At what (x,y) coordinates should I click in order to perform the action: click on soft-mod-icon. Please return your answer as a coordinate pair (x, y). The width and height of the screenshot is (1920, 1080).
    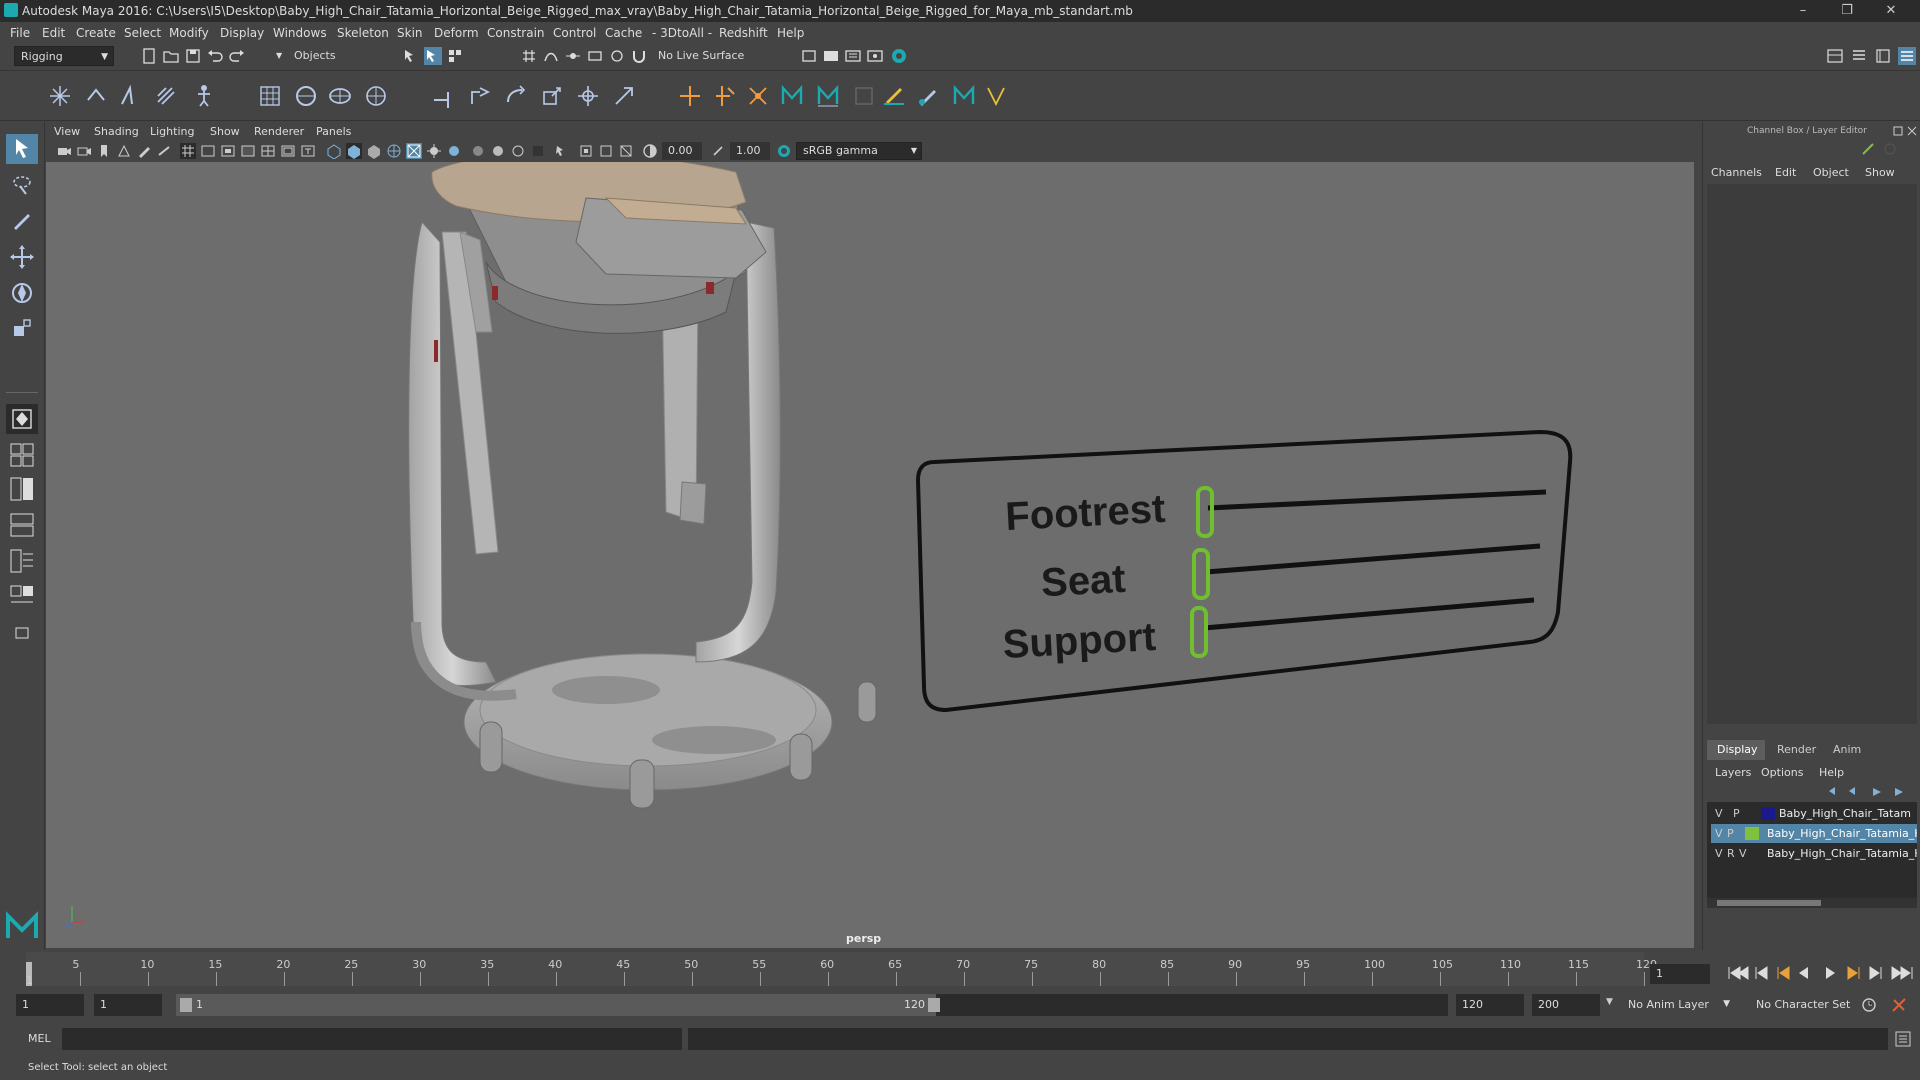
    Looking at the image, I should click on (376, 96).